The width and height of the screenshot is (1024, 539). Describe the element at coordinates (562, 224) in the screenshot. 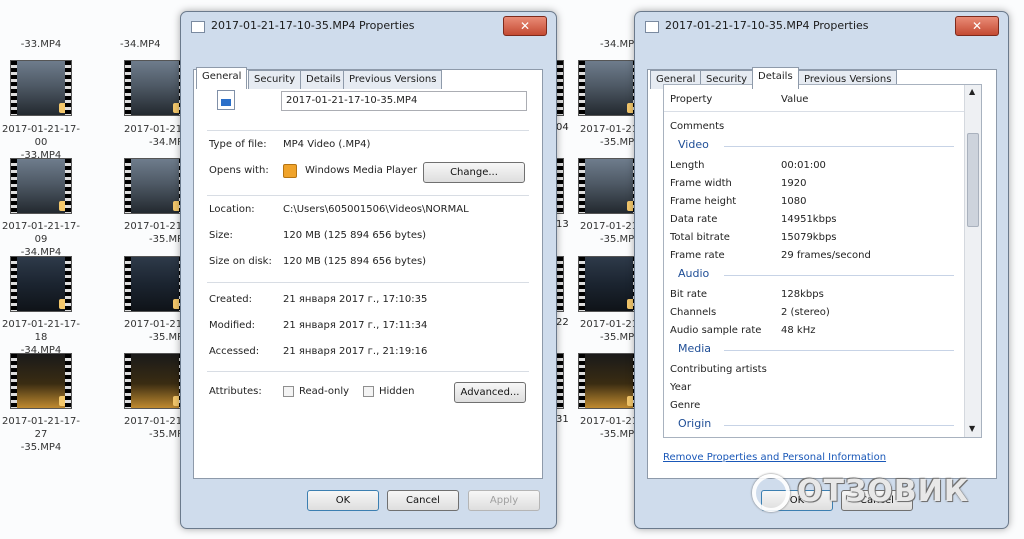

I see `file-label-fragment: 13` at that location.